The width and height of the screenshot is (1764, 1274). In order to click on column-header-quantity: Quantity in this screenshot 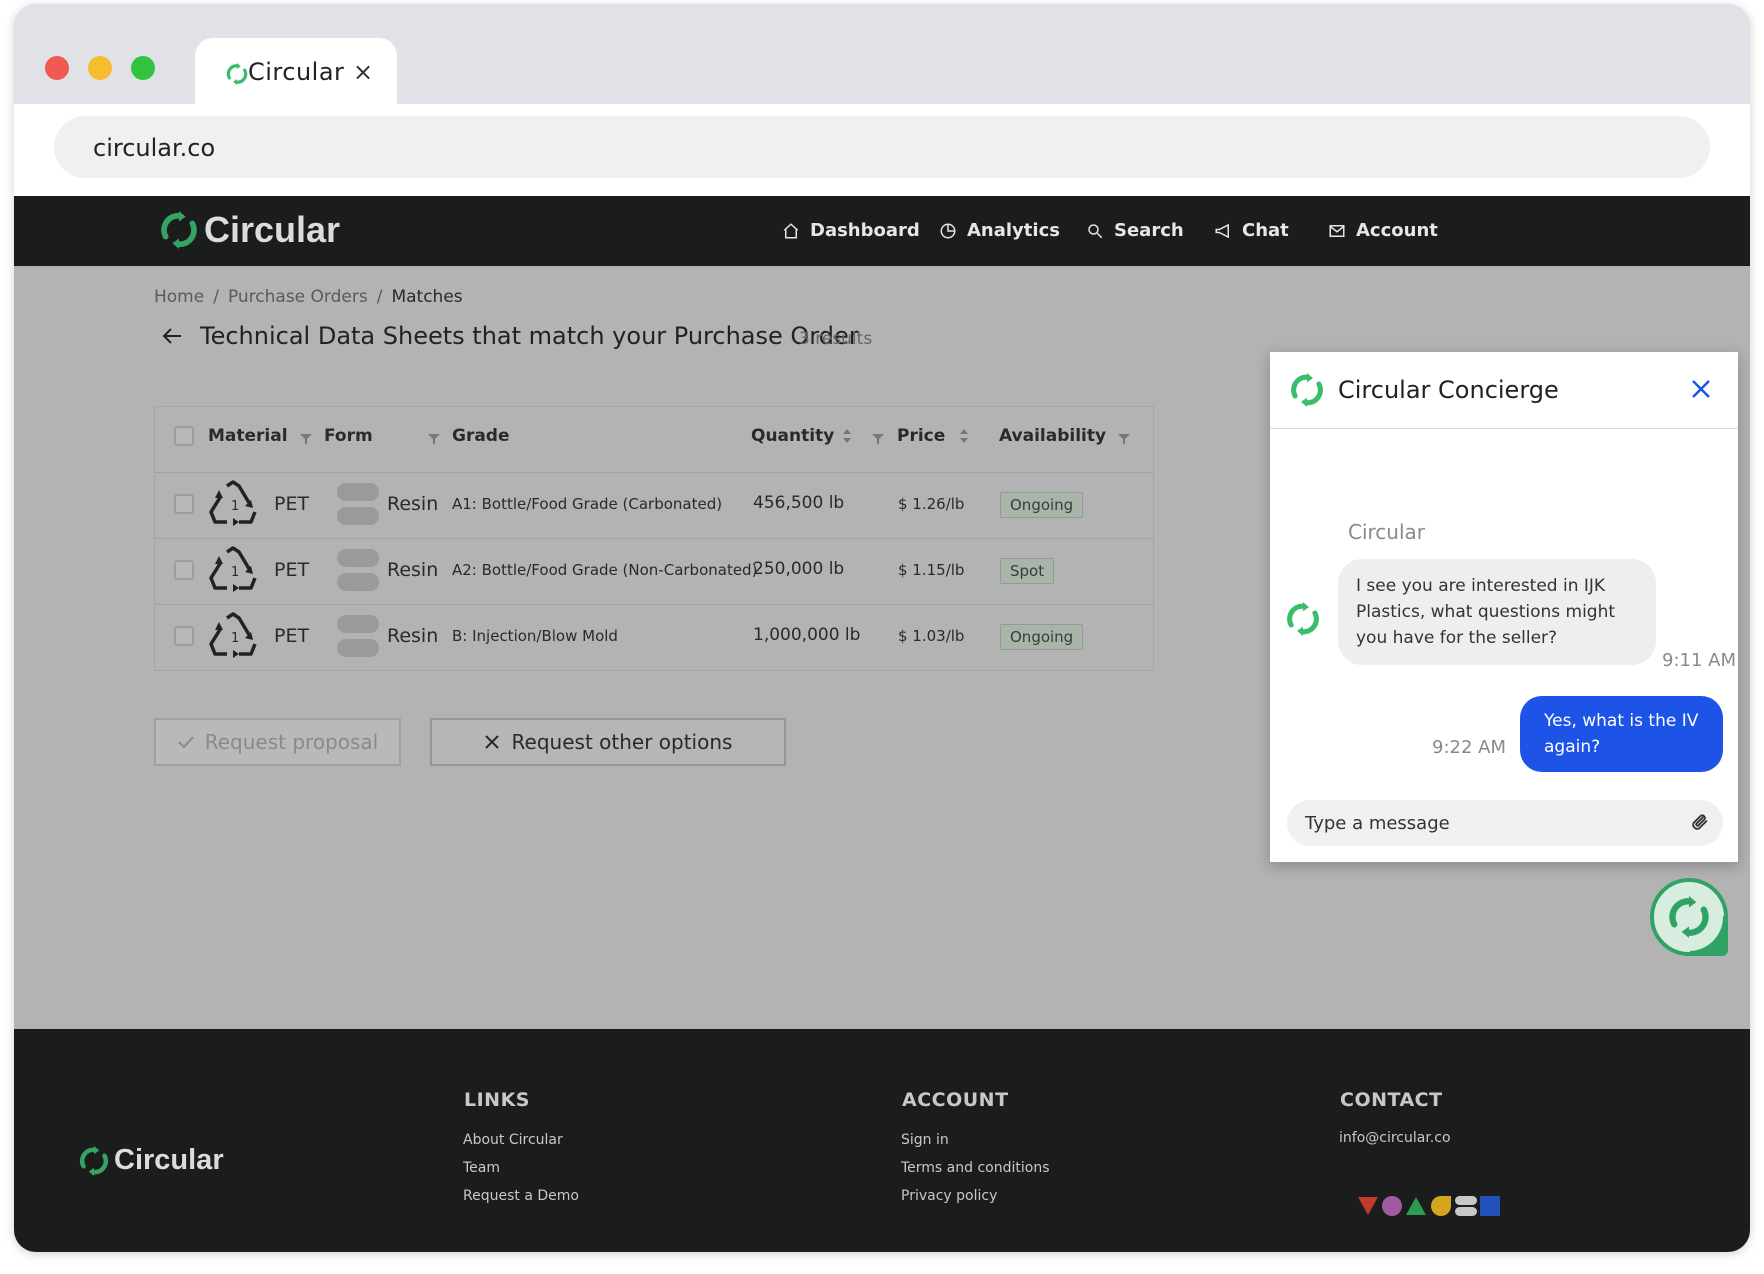, I will do `click(792, 436)`.